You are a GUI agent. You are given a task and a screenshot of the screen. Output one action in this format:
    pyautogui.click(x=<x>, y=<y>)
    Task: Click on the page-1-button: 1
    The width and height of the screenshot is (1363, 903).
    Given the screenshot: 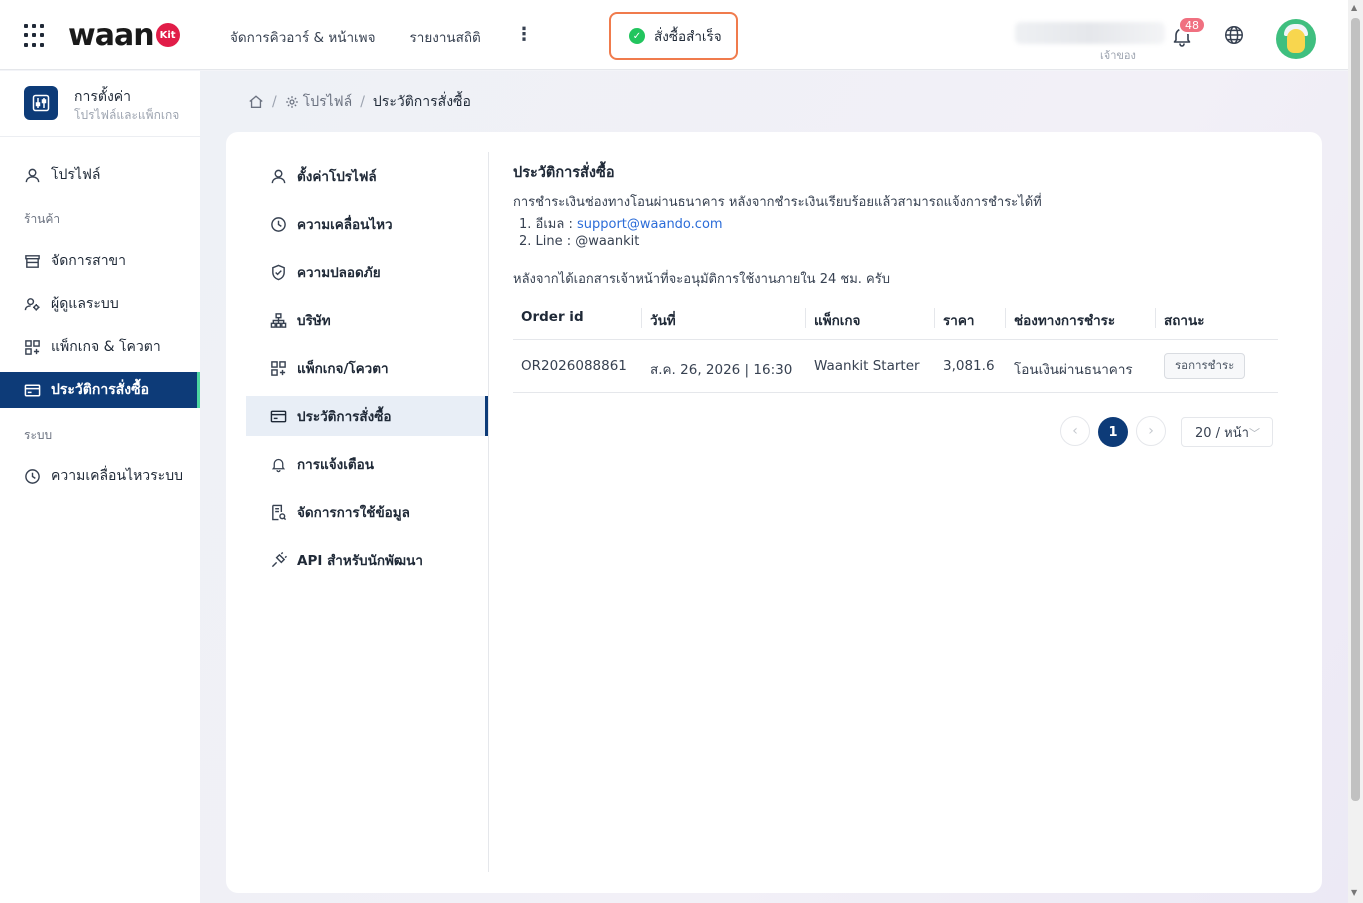 What is the action you would take?
    pyautogui.click(x=1113, y=432)
    